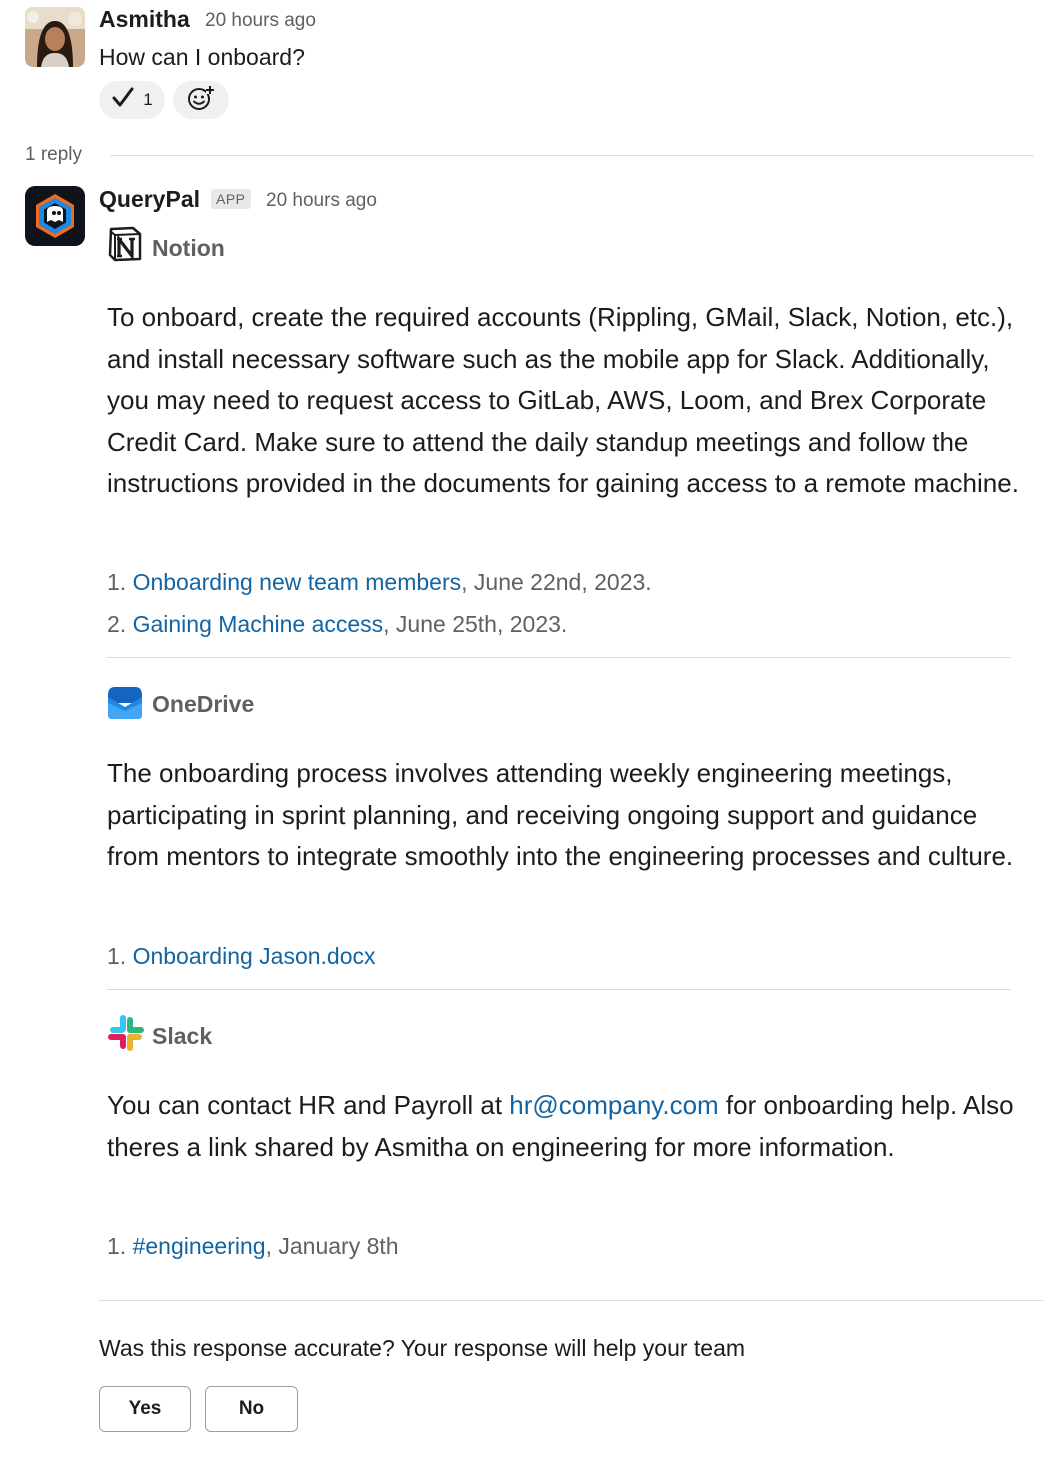 The height and width of the screenshot is (1464, 1064). I want to click on add-reaction-button, so click(201, 100).